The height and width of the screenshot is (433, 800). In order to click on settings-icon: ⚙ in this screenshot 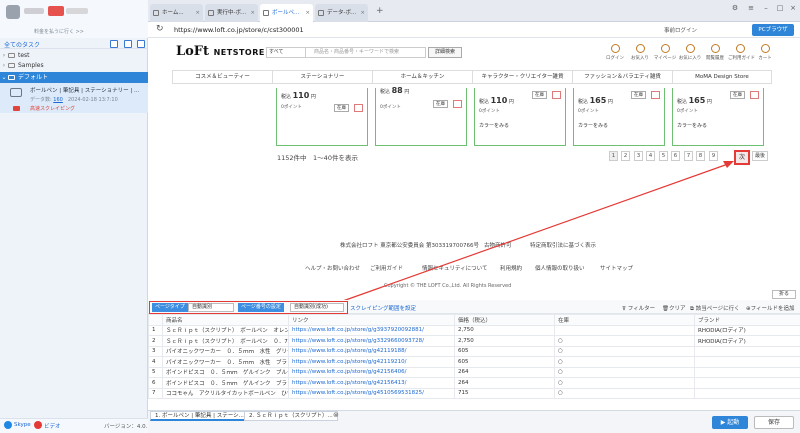, I will do `click(735, 8)`.